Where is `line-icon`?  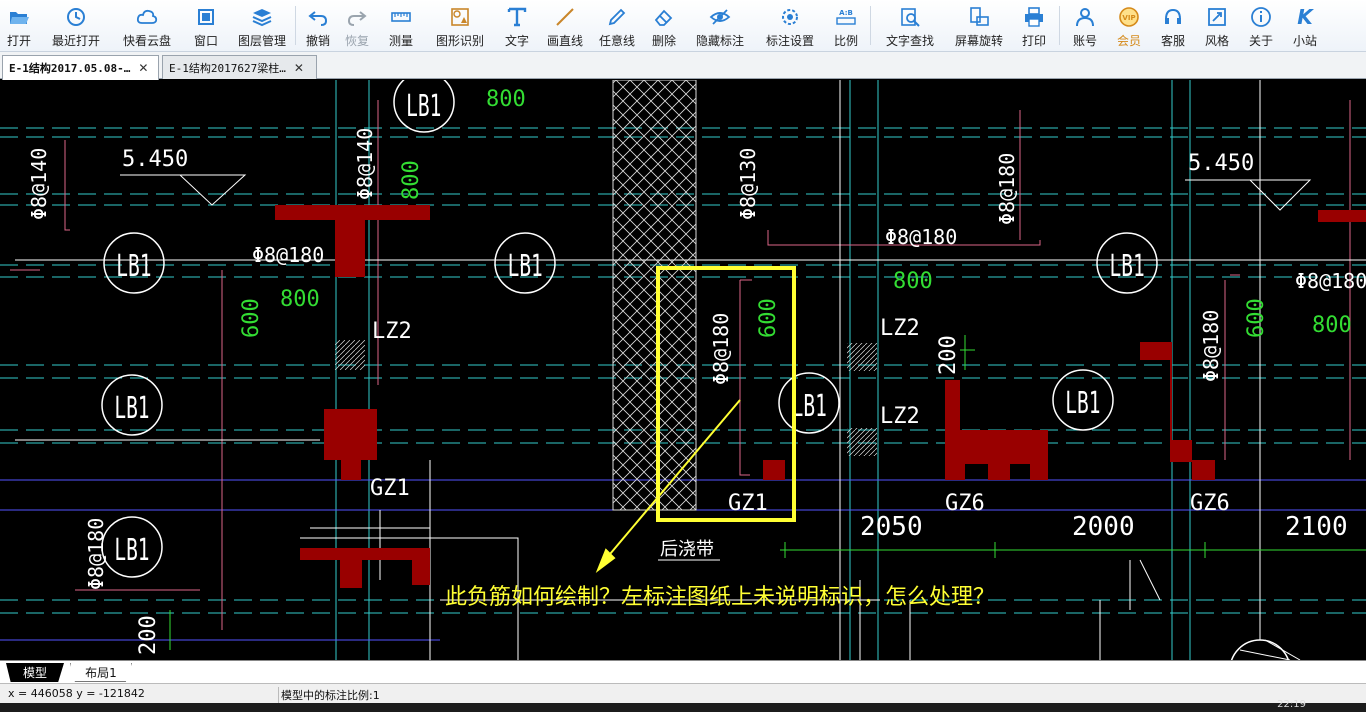 line-icon is located at coordinates (565, 17).